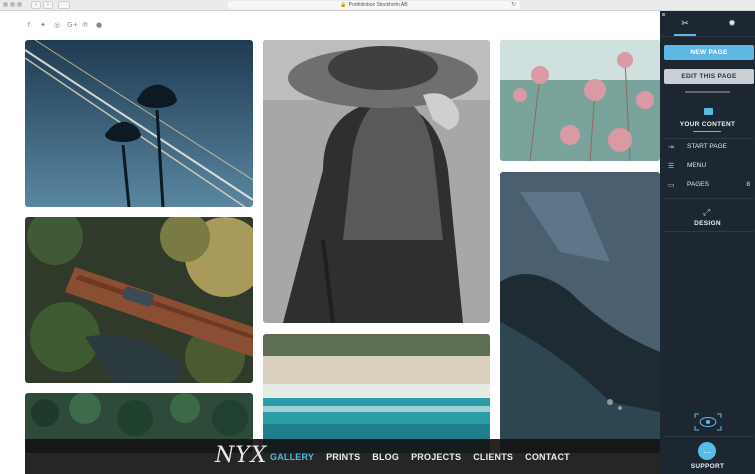 This screenshot has height=474, width=755. I want to click on browser-toolbar: ‹ › 🔒 Portfoliobox Stockholm AB ↻, so click(377, 5).